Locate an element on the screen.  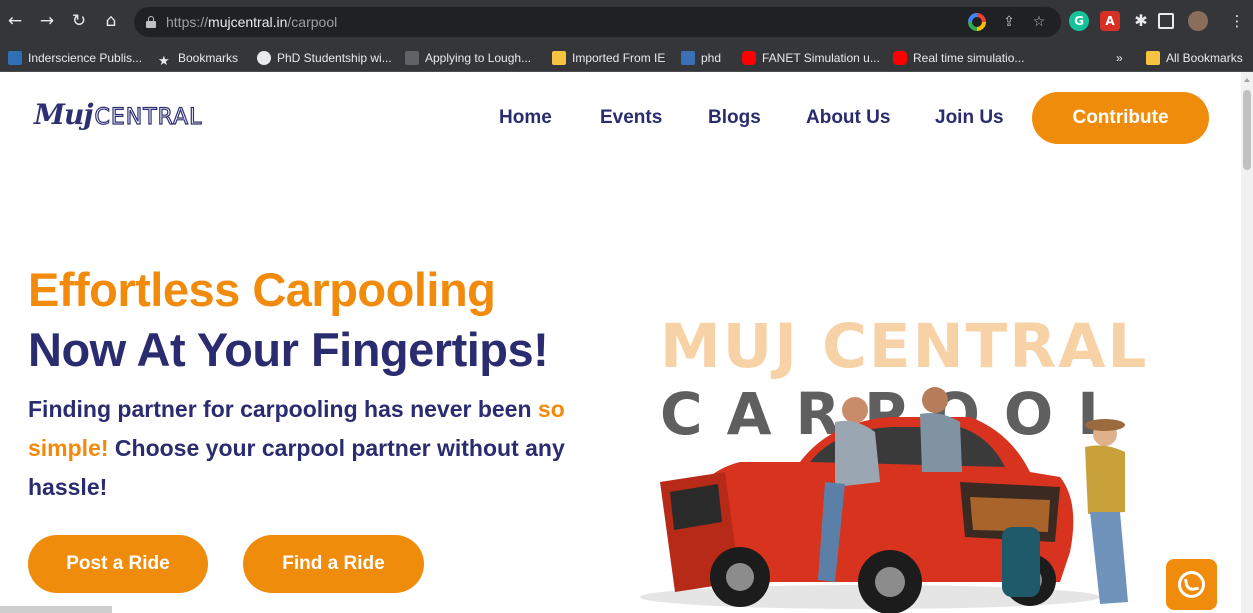
url-text: https://mujcentral.in/carpool is located at coordinates (252, 22).